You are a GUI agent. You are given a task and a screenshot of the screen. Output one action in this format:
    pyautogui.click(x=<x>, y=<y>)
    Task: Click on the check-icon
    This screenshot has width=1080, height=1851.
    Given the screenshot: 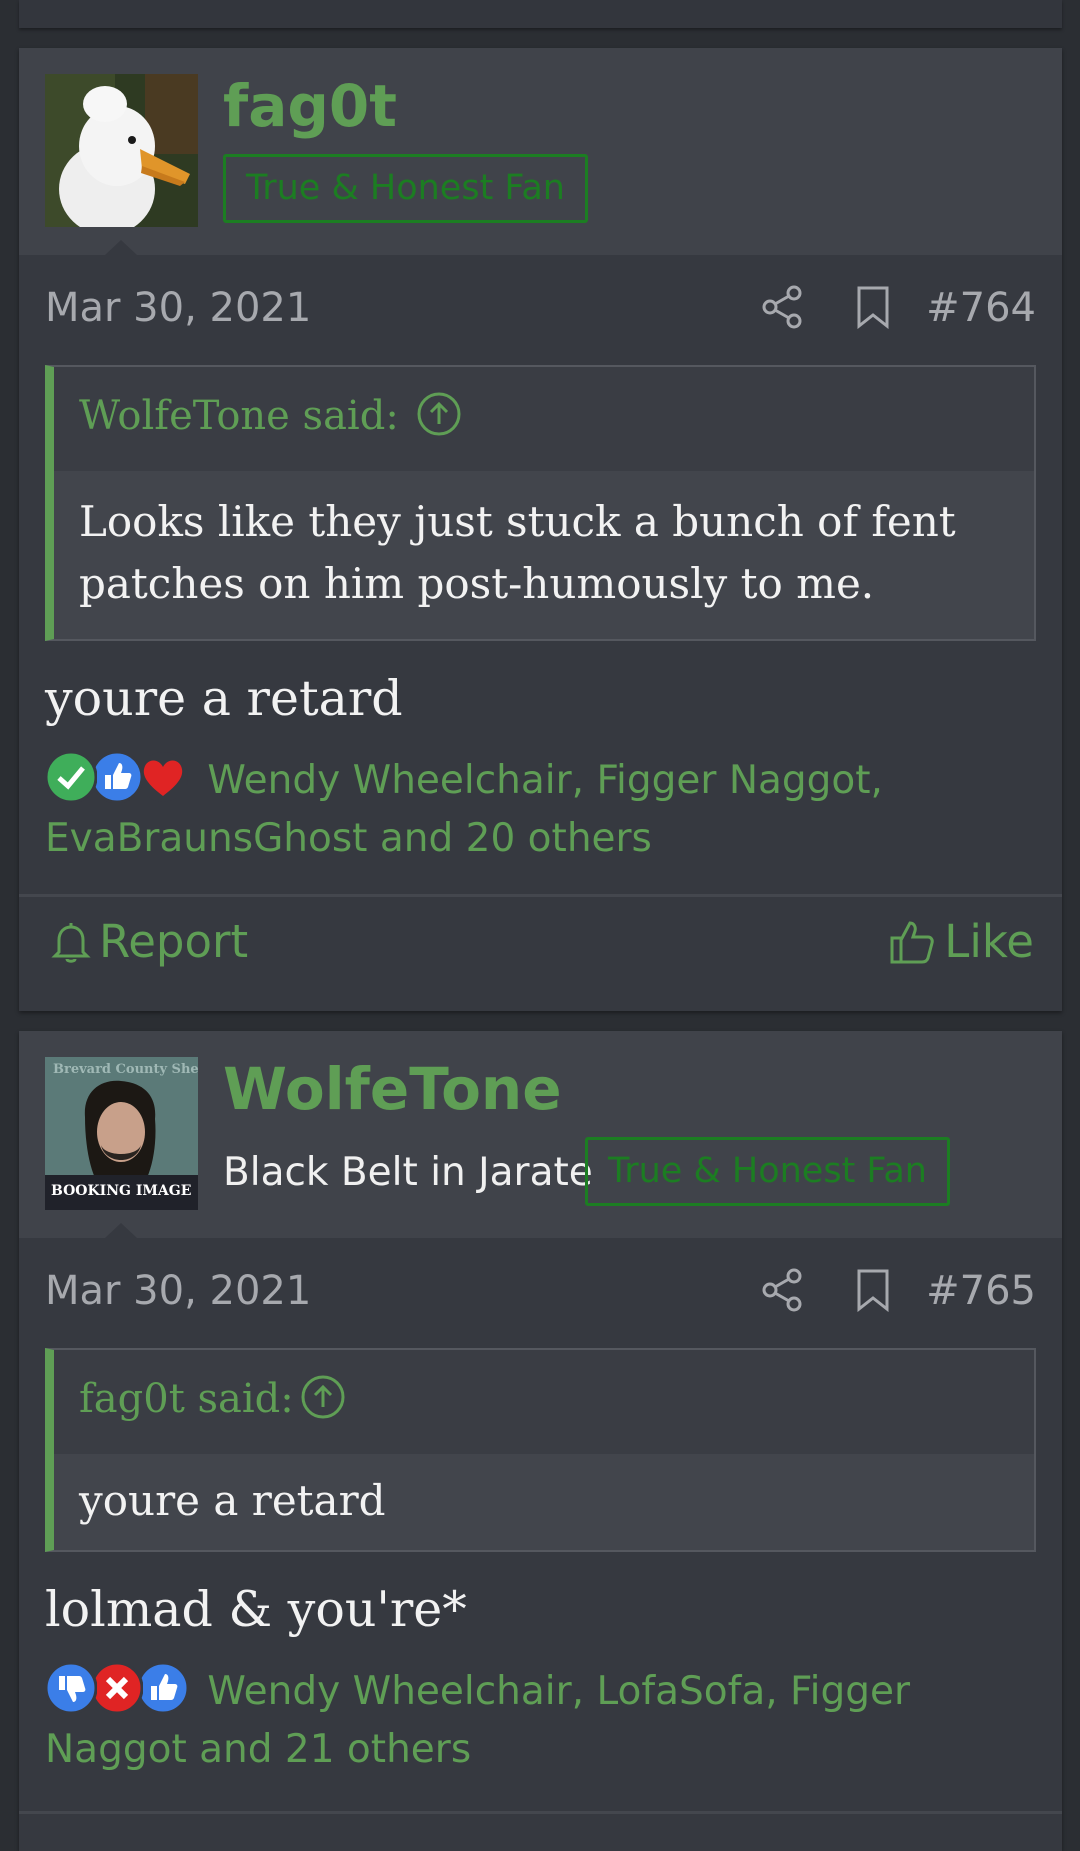 What is the action you would take?
    pyautogui.click(x=71, y=777)
    